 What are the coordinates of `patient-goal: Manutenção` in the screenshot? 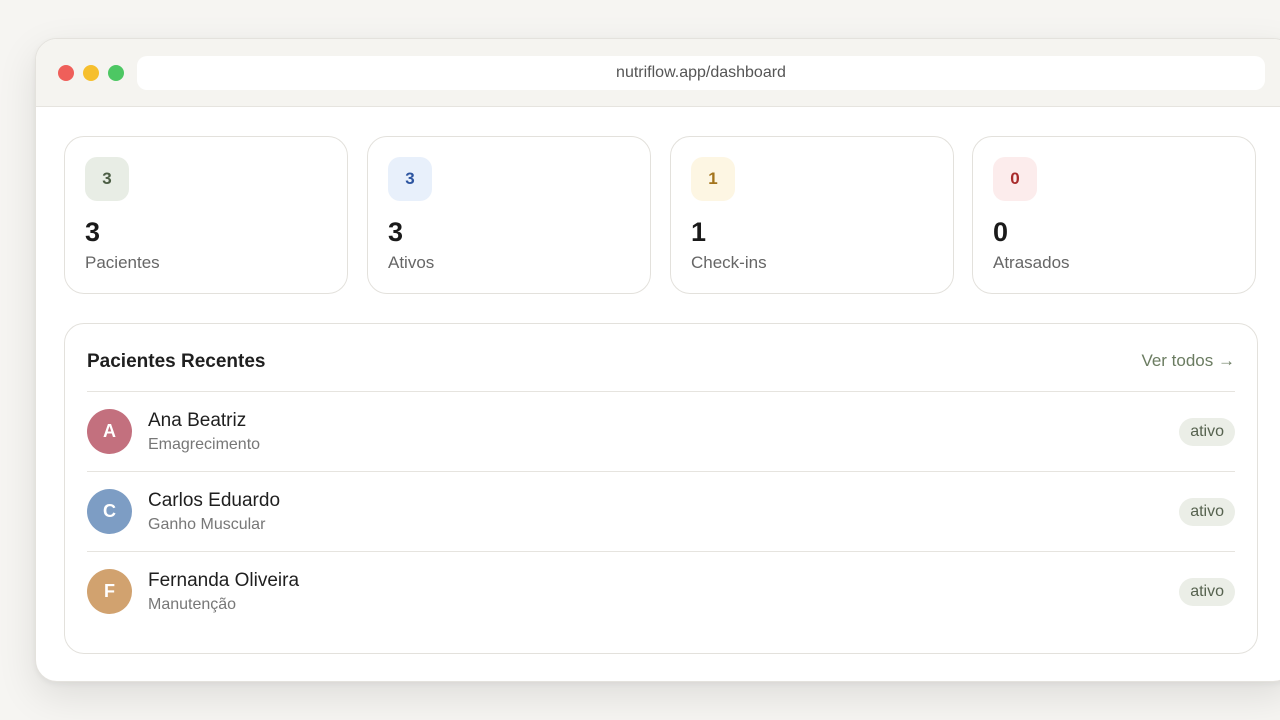 It's located at (192, 604).